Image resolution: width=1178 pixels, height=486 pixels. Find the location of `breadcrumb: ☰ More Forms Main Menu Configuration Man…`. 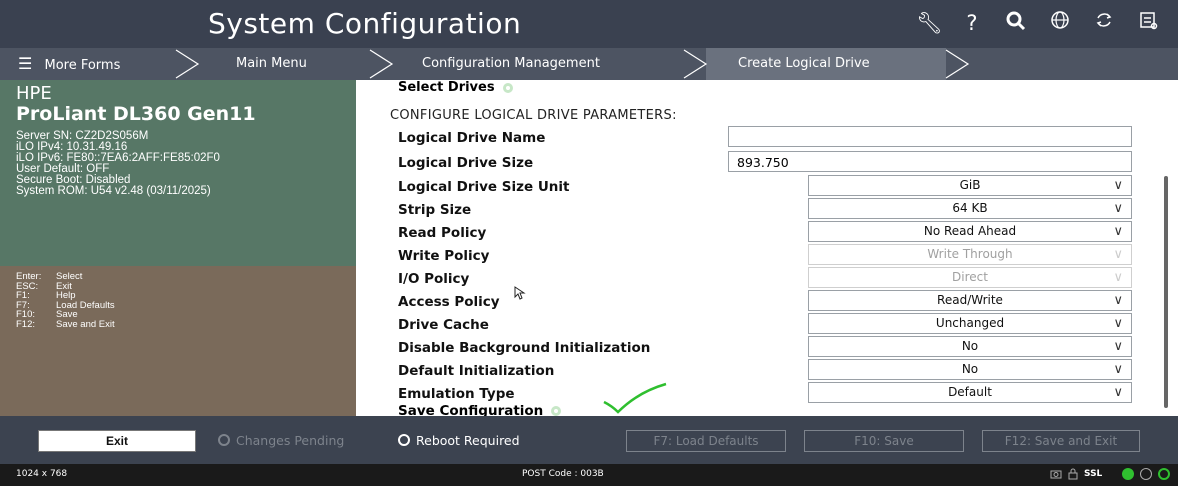

breadcrumb: ☰ More Forms Main Menu Configuration Man… is located at coordinates (589, 64).